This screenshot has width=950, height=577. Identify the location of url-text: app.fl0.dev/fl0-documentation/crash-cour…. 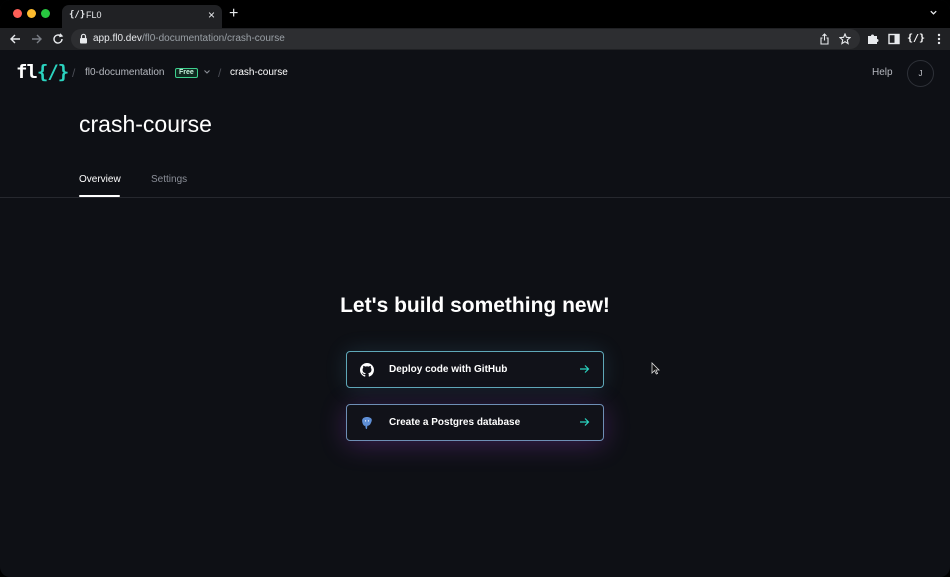
(189, 38).